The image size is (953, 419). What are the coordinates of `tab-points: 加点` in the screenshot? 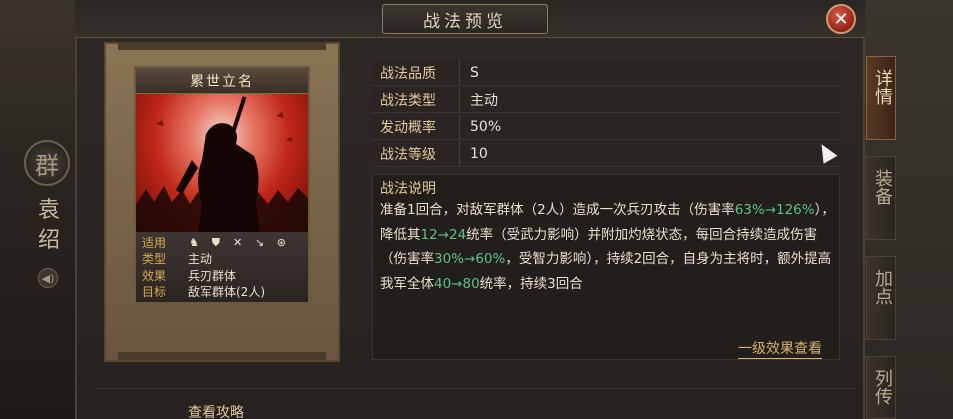 It's located at (881, 298).